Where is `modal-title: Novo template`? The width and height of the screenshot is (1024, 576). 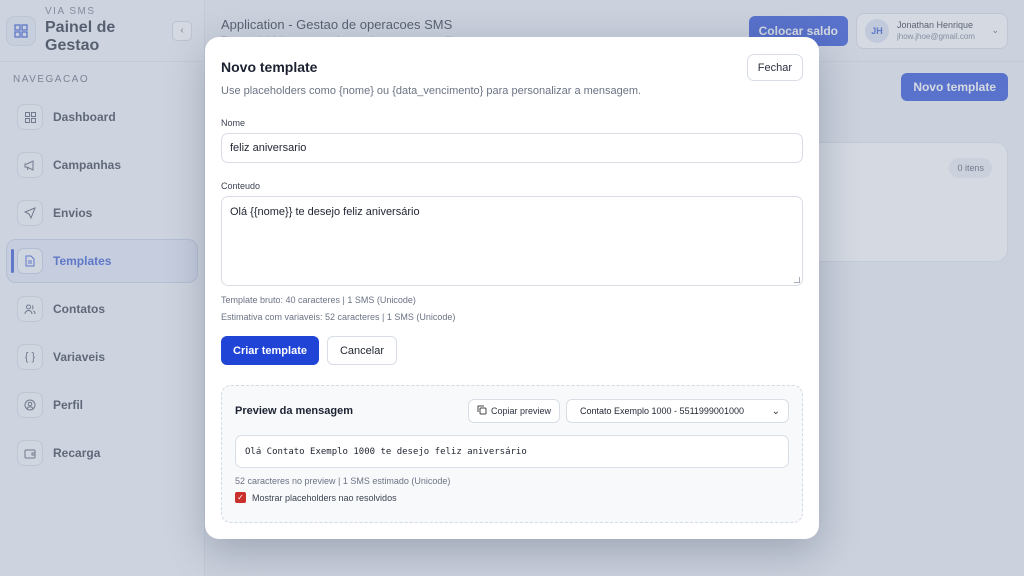
modal-title: Novo template is located at coordinates (269, 67).